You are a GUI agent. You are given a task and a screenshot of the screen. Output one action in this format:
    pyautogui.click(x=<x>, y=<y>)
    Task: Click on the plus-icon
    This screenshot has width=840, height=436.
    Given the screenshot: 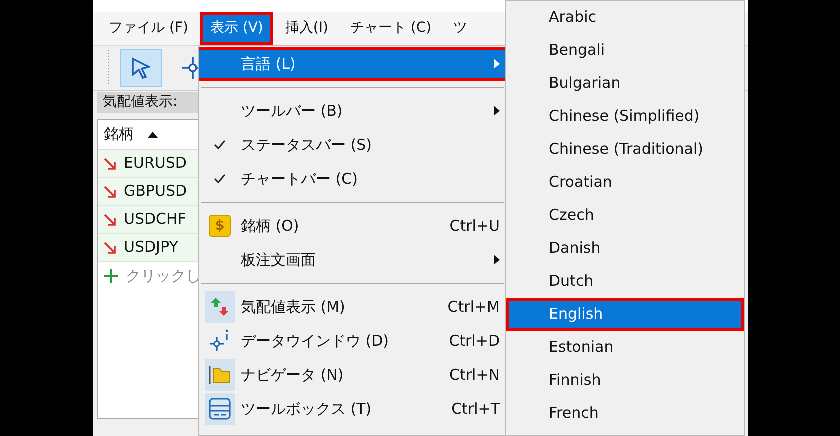 What is the action you would take?
    pyautogui.click(x=111, y=276)
    